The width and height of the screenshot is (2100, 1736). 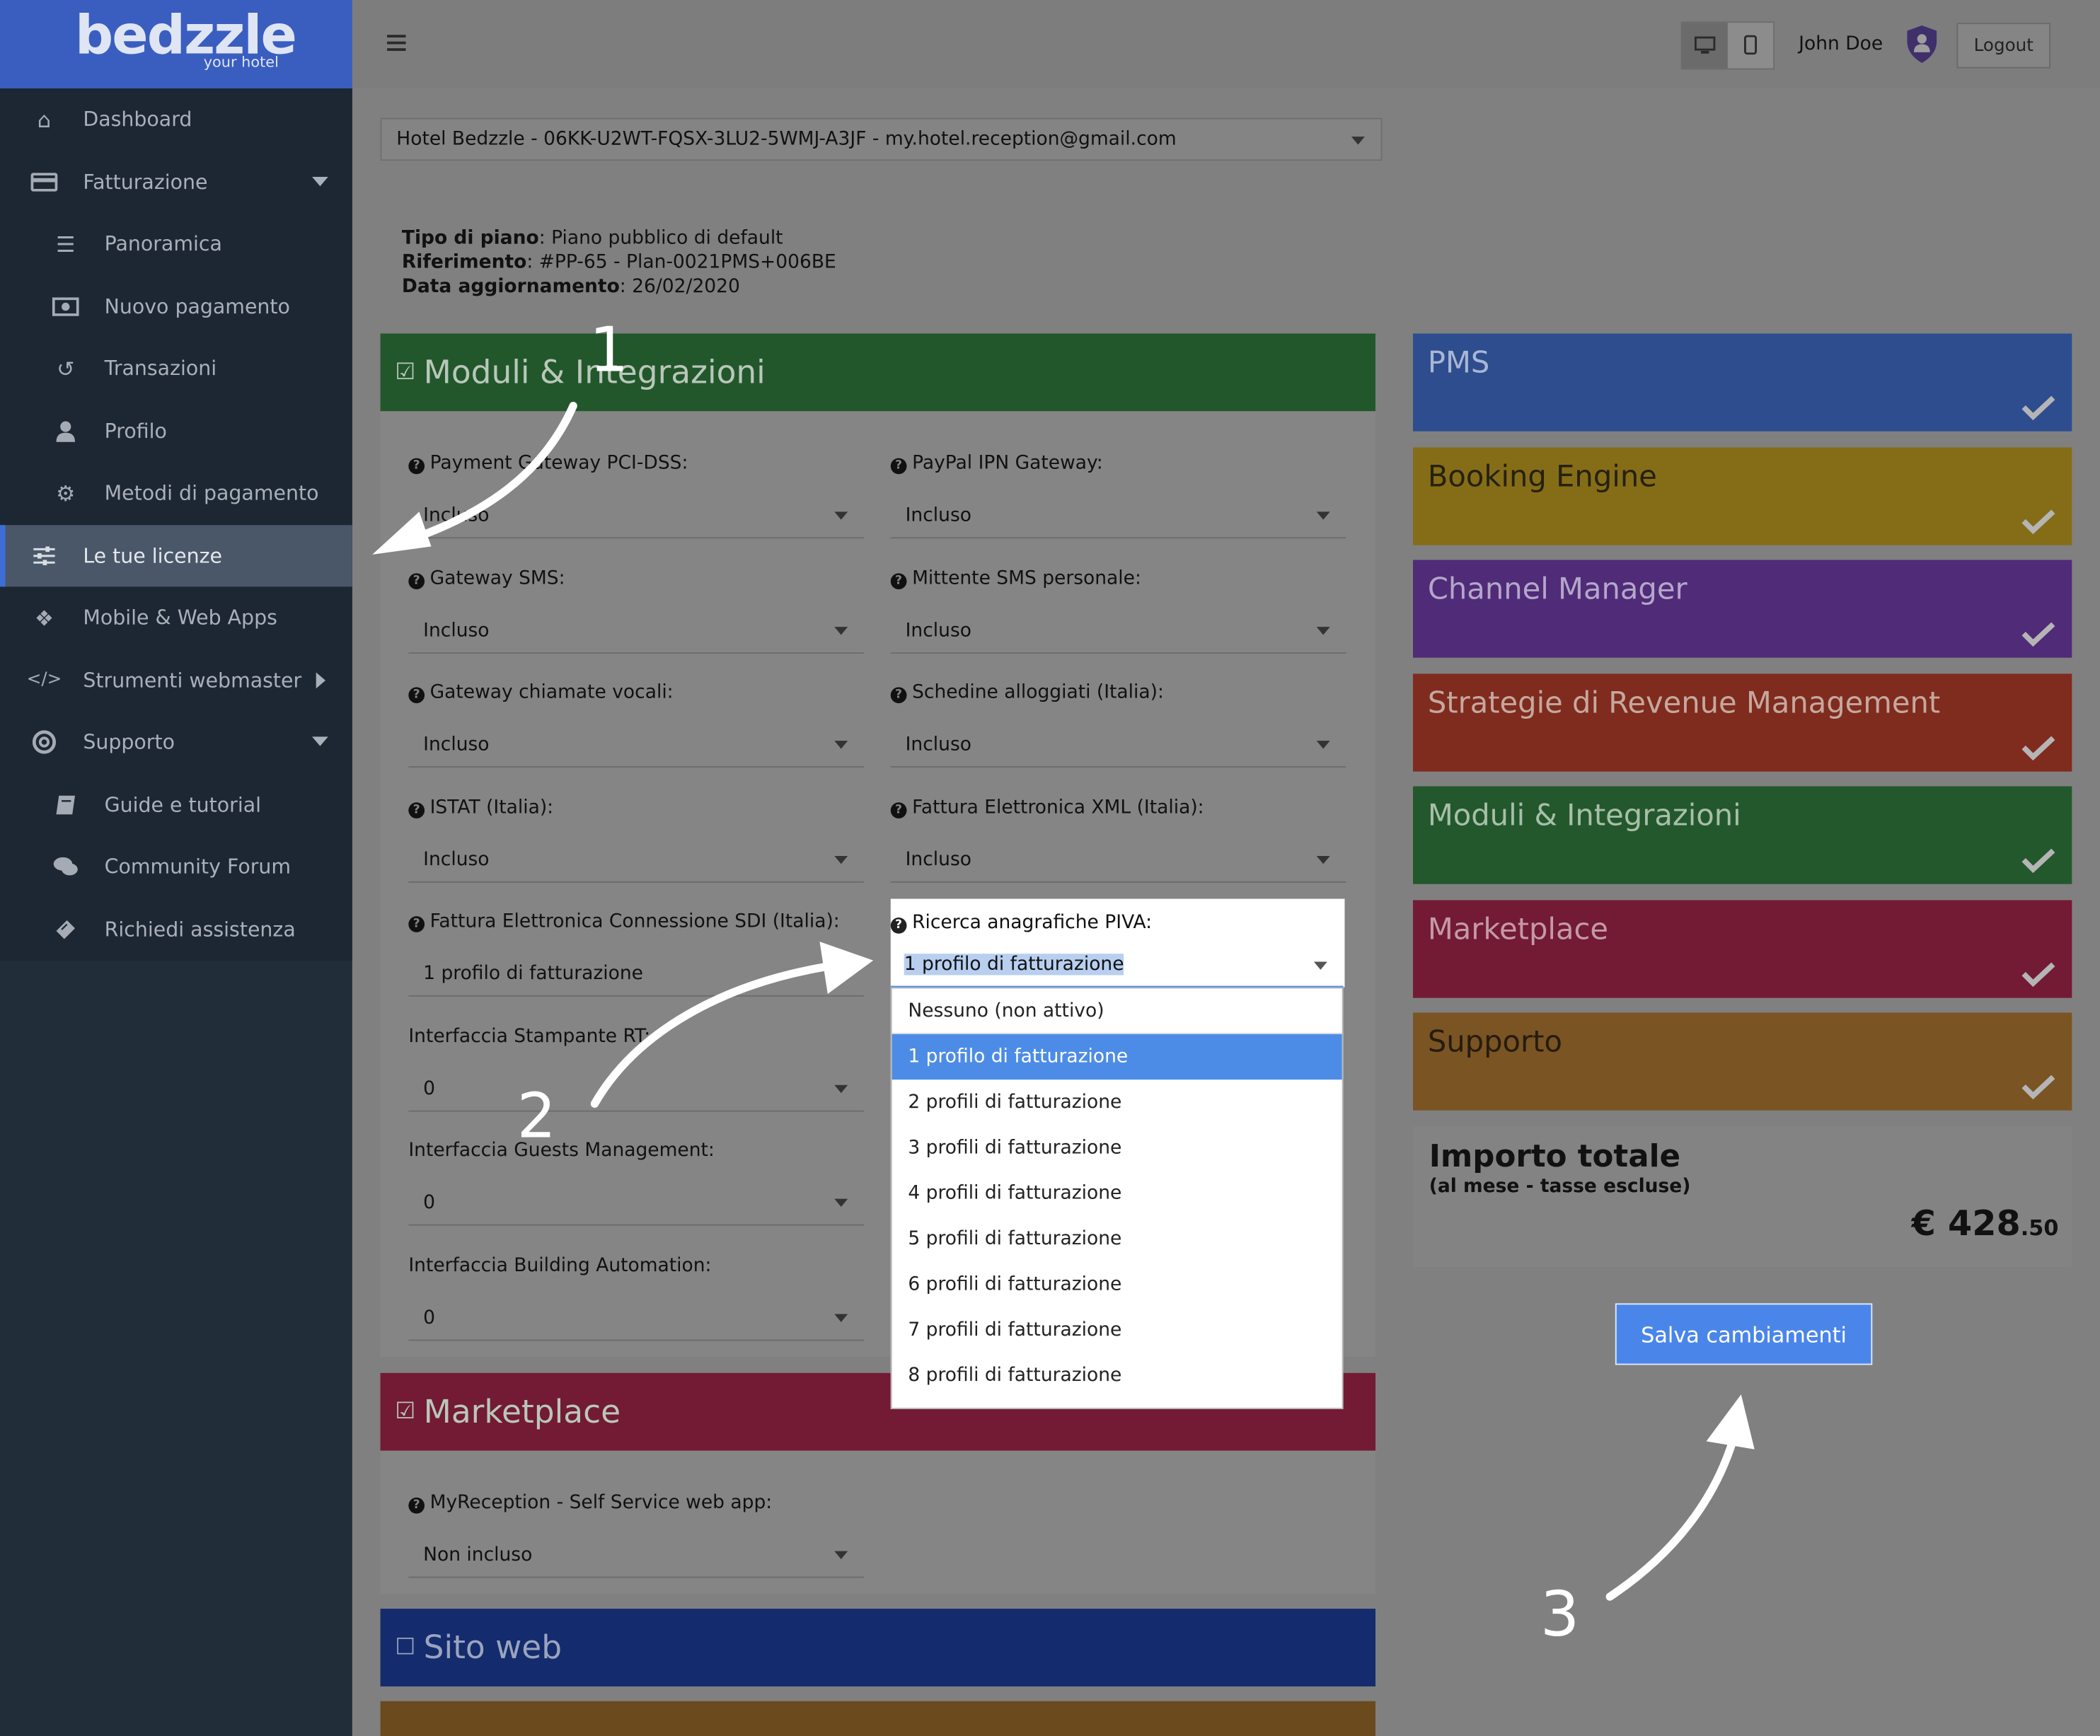 I want to click on annotation-number-3: 3, so click(x=1560, y=1614).